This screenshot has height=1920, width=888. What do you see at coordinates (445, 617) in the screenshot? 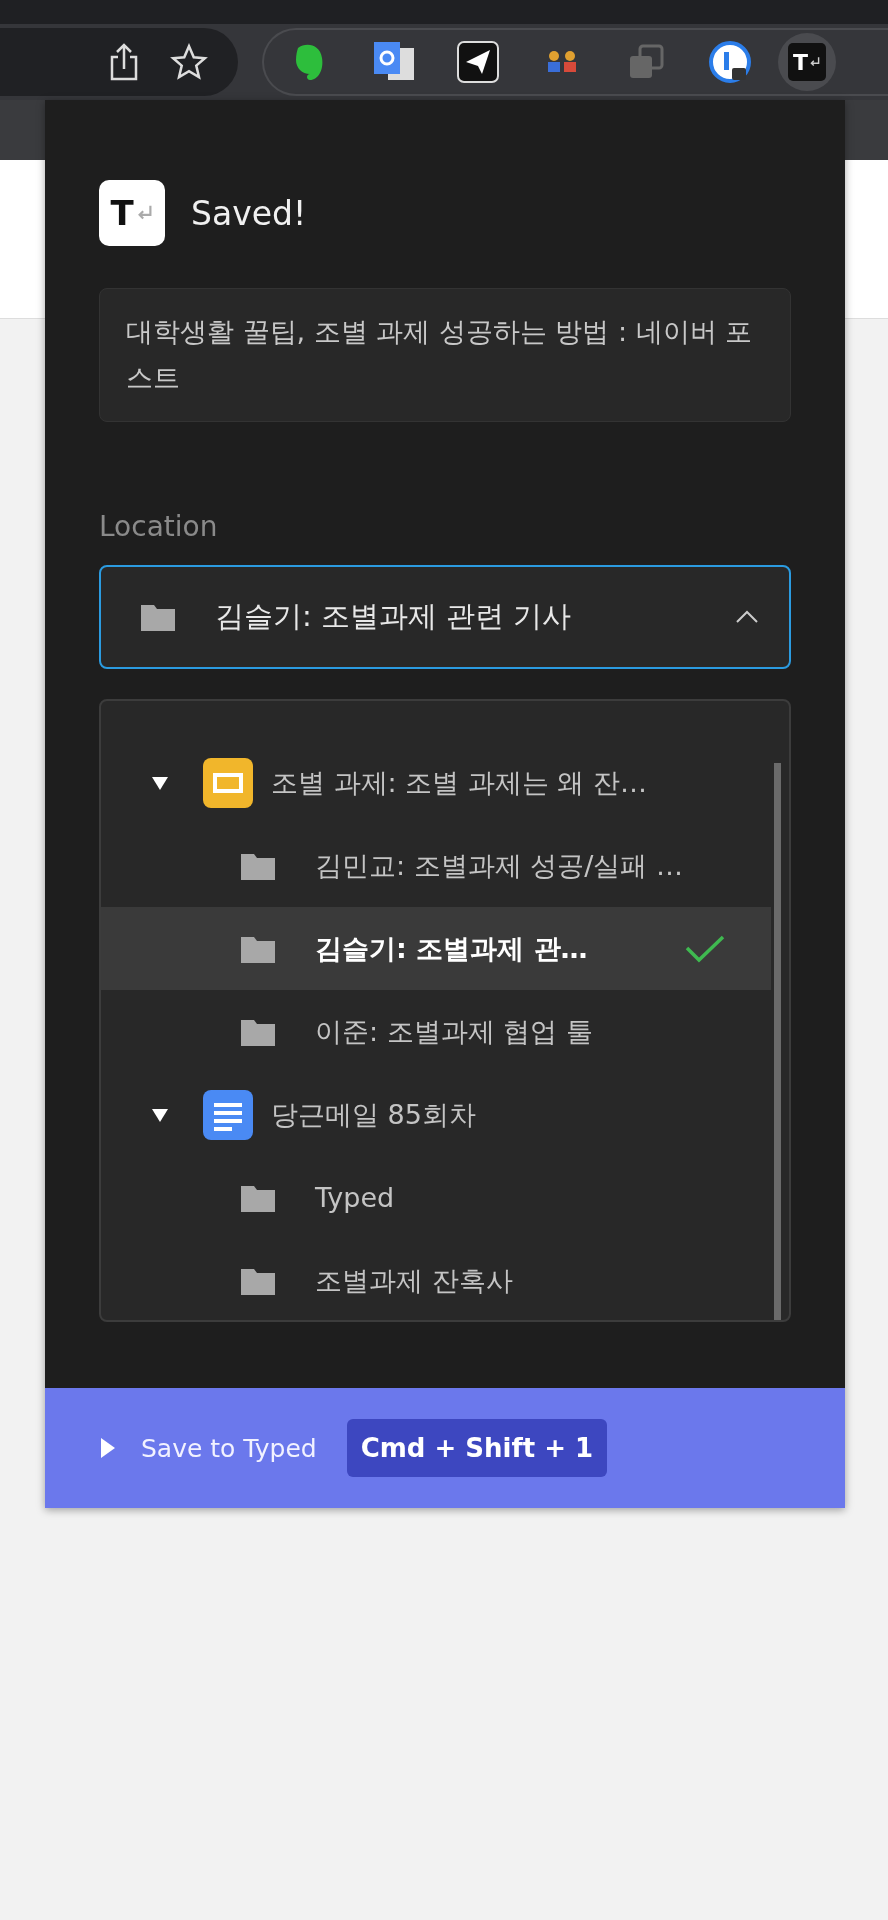
I see `location-select: 김슬기: 조별과제 관련 기사` at bounding box center [445, 617].